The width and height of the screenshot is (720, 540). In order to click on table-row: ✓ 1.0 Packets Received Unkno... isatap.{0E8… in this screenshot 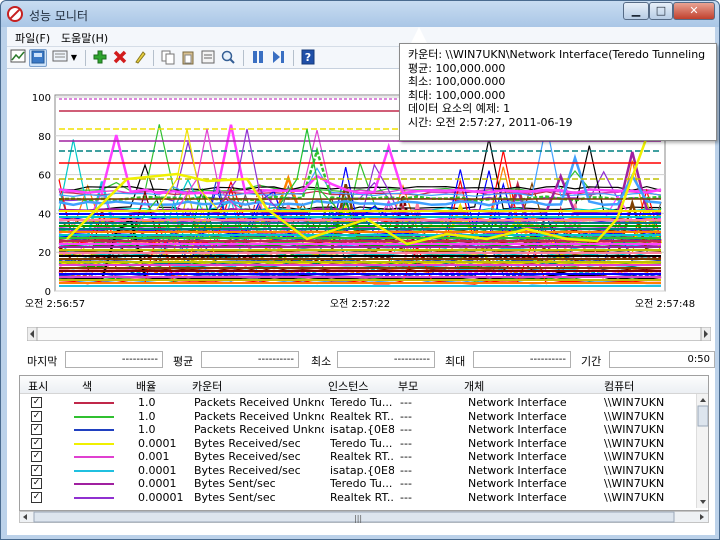, I will do `click(358, 430)`.